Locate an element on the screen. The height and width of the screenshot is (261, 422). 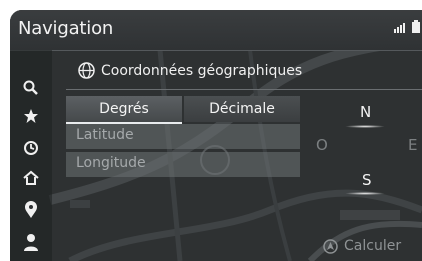
tab-degrees: Degrés is located at coordinates (124, 110).